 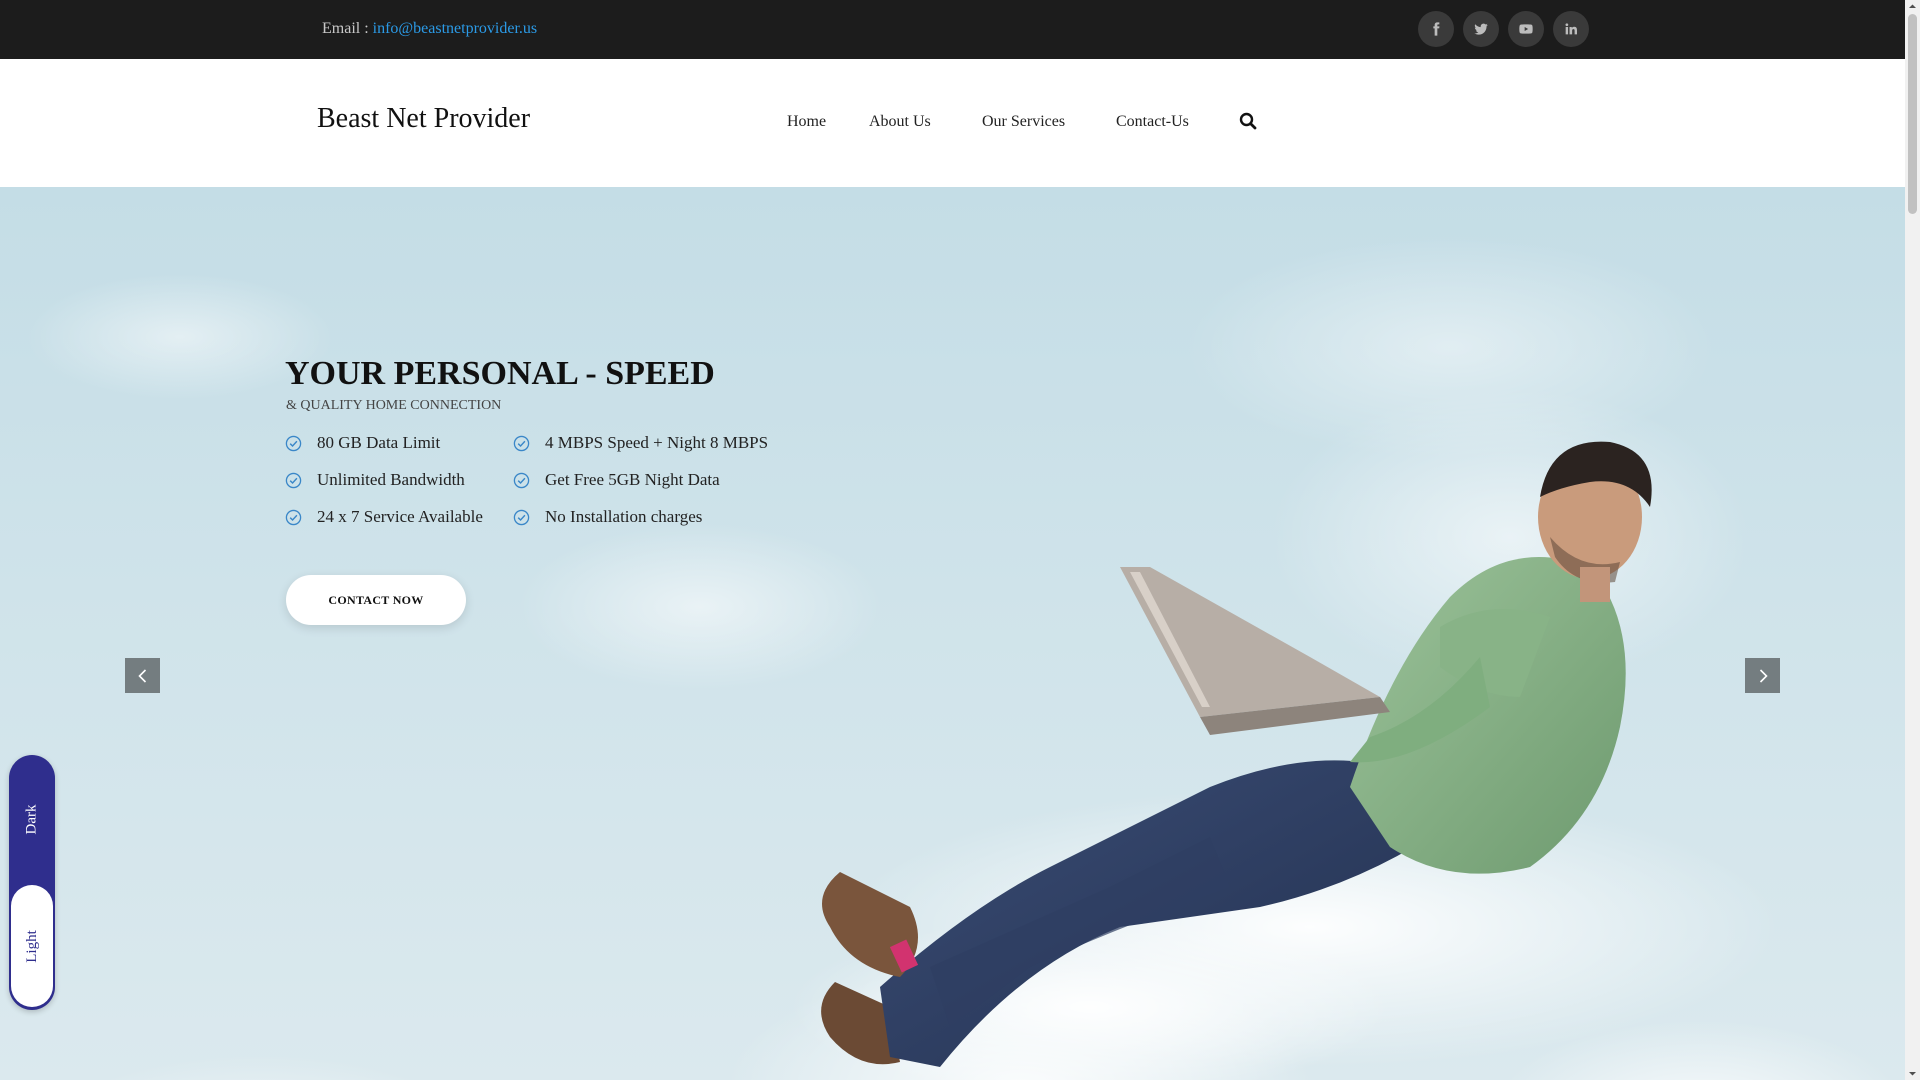 I want to click on search-button, so click(x=1248, y=121).